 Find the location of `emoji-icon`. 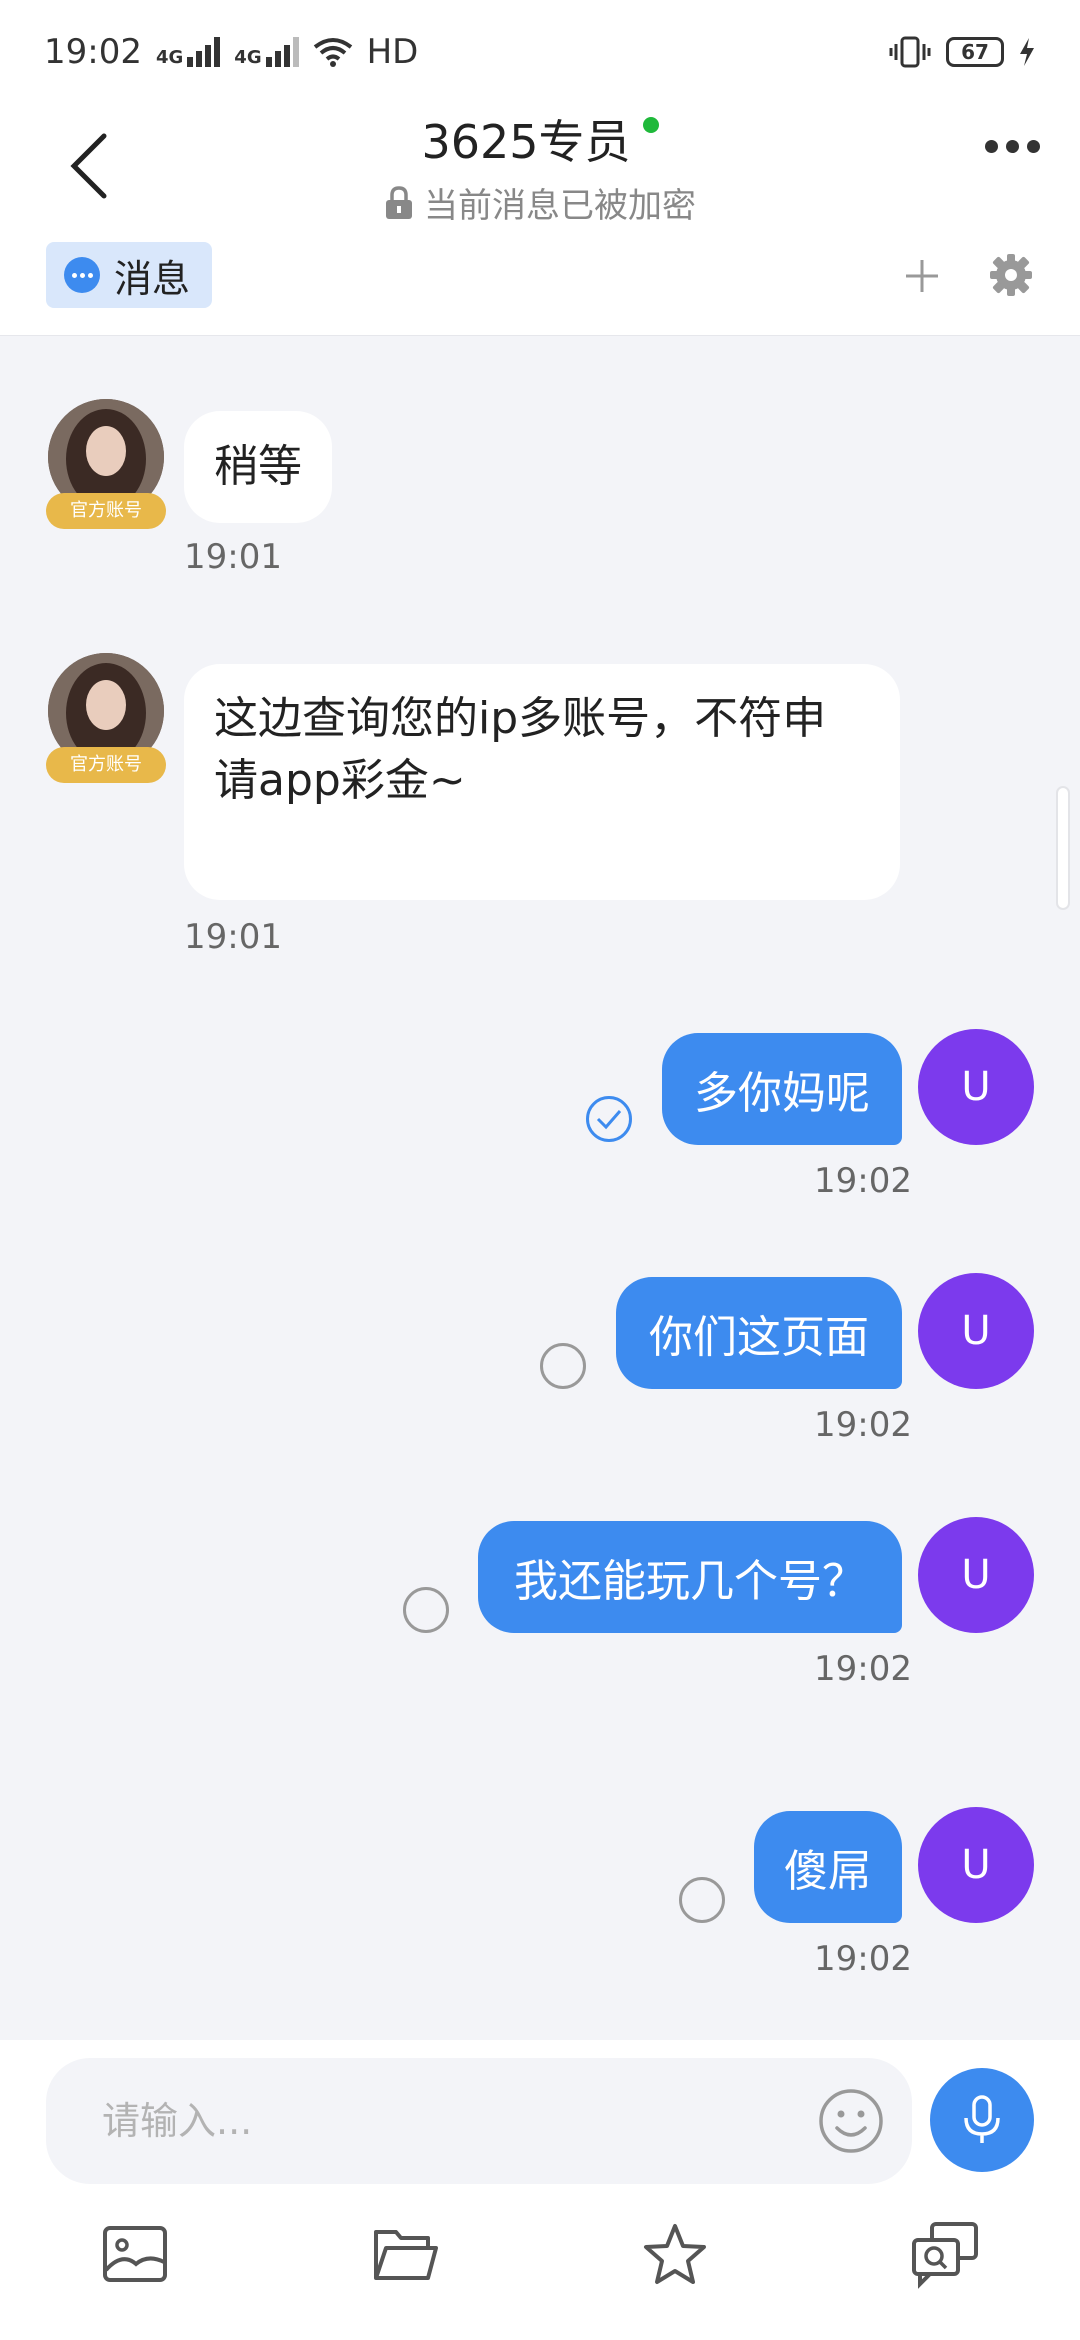

emoji-icon is located at coordinates (851, 2121).